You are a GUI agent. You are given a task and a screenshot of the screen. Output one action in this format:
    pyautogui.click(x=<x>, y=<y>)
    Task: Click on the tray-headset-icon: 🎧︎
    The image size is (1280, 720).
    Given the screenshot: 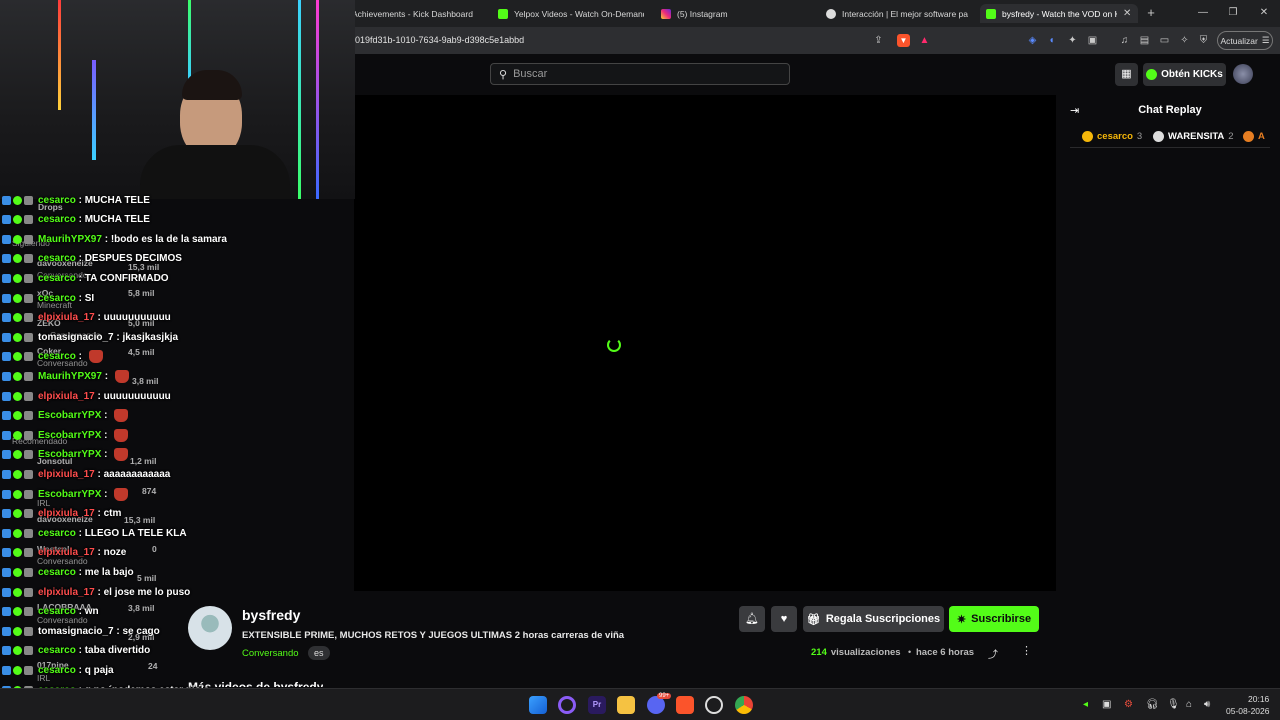 What is the action you would take?
    pyautogui.click(x=1152, y=704)
    